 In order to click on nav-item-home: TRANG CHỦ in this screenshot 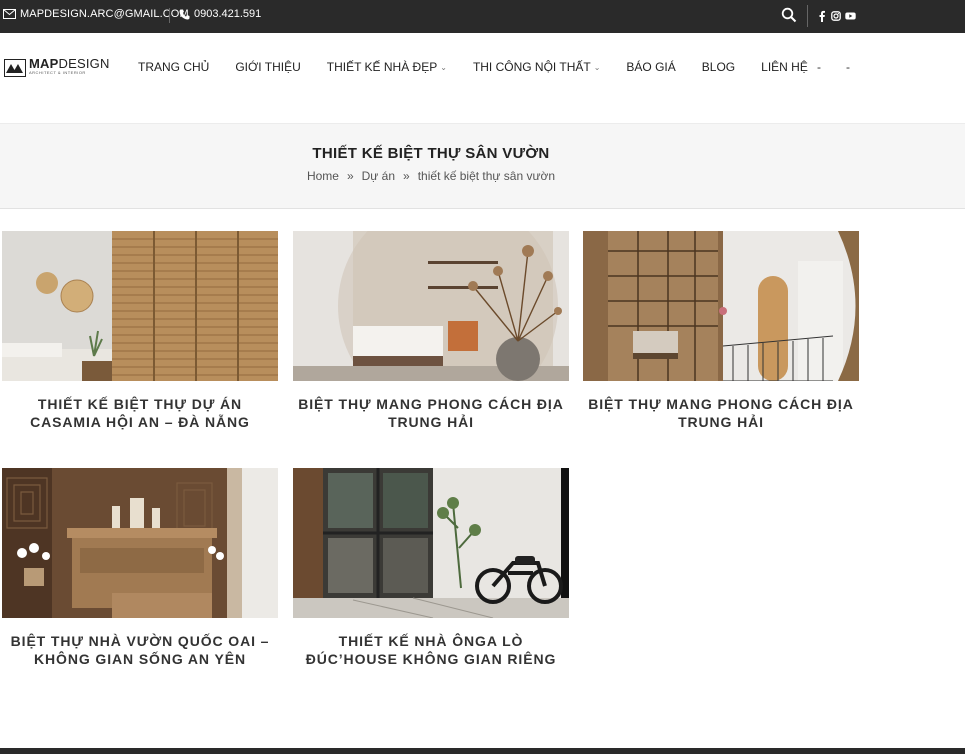, I will do `click(173, 67)`.